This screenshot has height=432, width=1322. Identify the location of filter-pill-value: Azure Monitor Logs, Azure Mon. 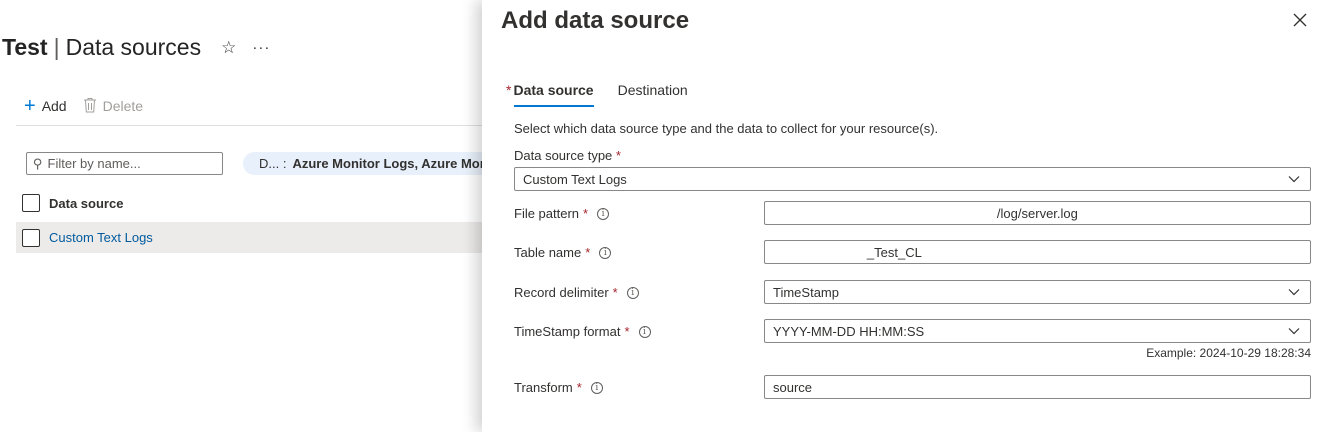
(387, 163).